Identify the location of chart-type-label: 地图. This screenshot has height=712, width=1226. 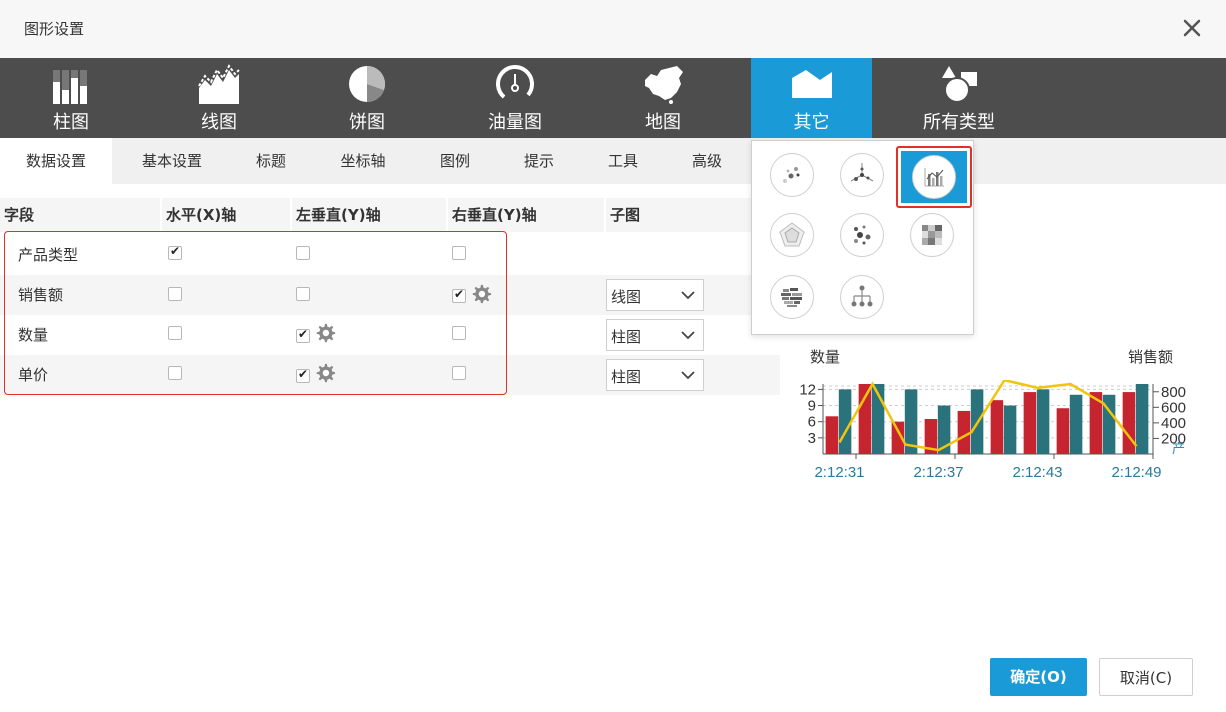
(663, 122).